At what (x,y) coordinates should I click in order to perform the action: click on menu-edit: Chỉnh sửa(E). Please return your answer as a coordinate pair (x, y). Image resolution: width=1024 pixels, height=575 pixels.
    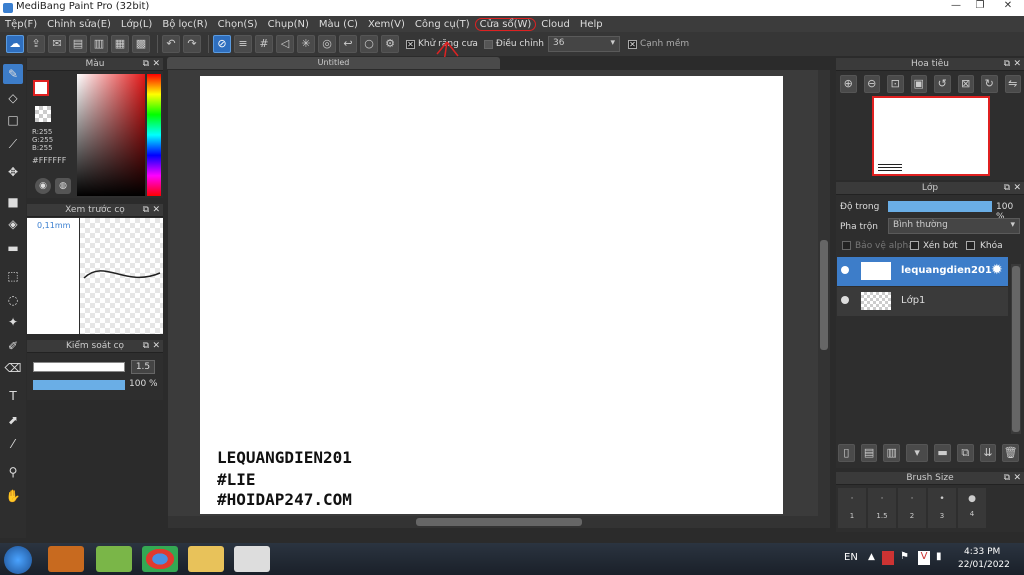
    Looking at the image, I should click on (79, 24).